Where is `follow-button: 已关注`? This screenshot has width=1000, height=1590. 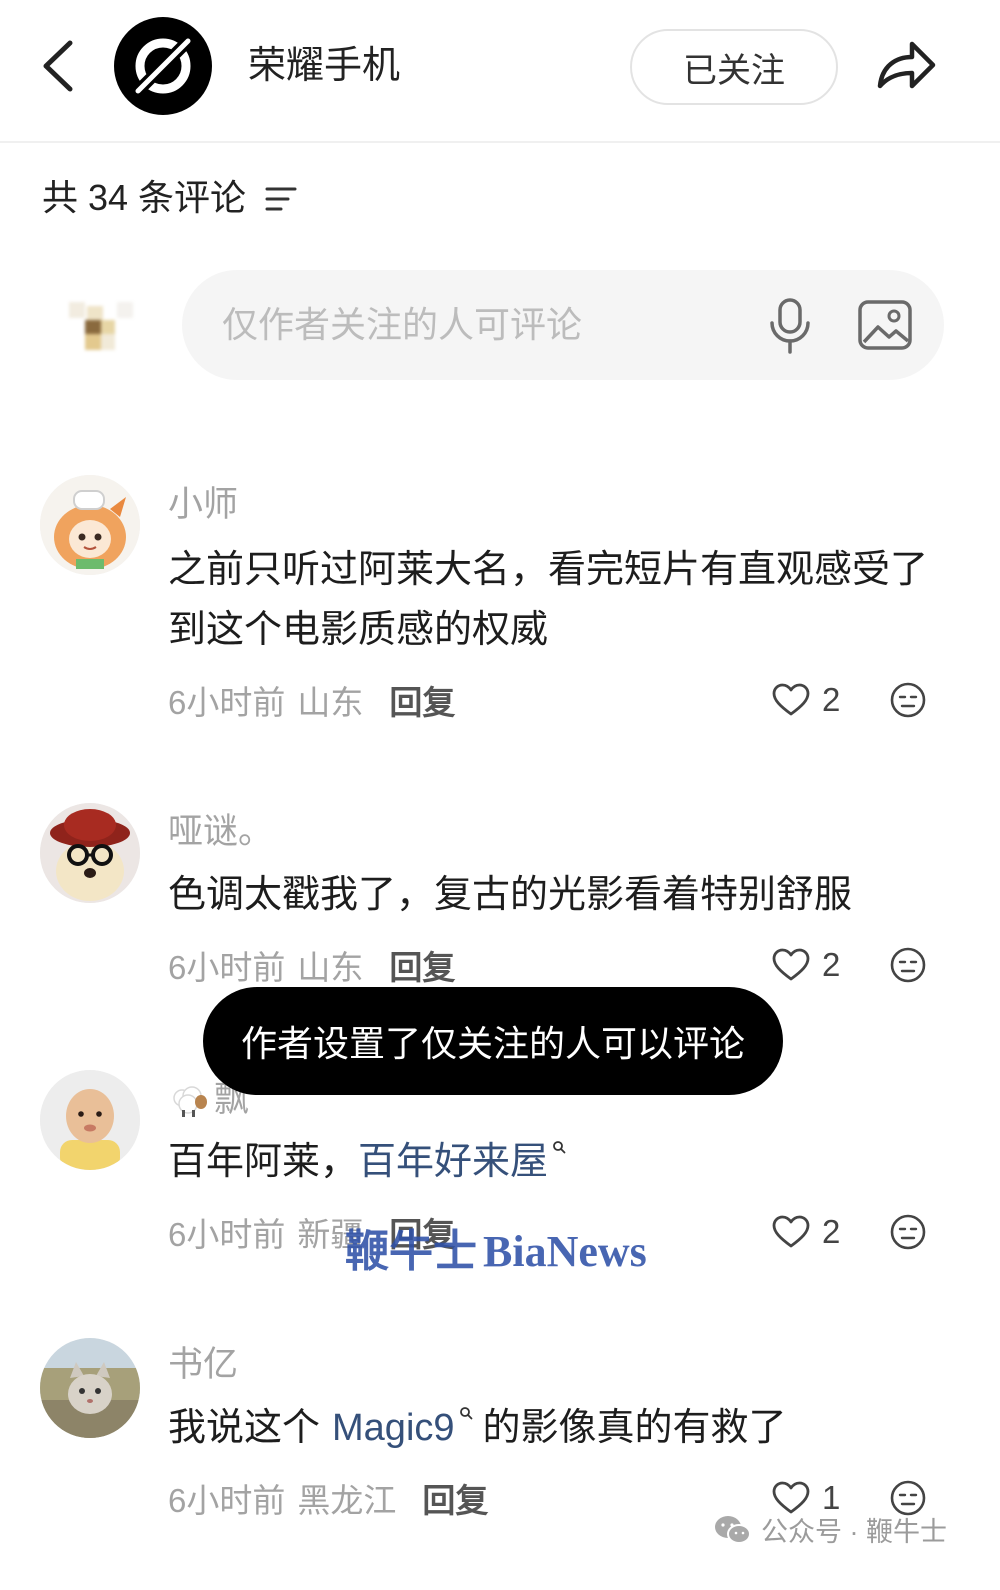 follow-button: 已关注 is located at coordinates (734, 67).